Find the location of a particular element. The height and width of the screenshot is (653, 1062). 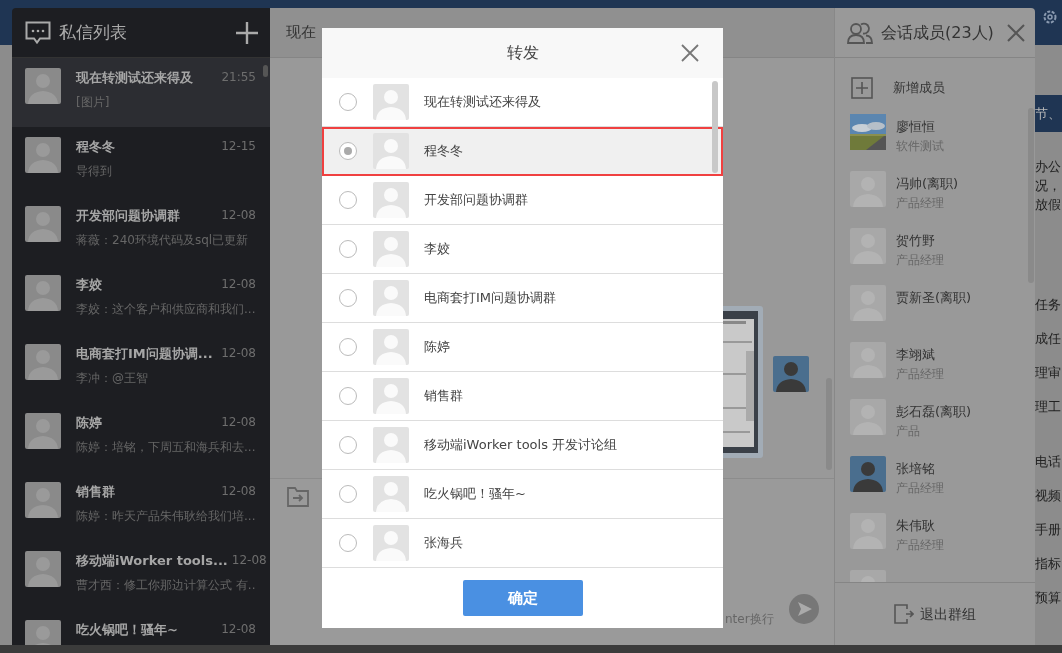

conversation-item: 移动端iWorker tools... 12-08 曹才西：修工你那边计算公式 有.. is located at coordinates (141, 575).